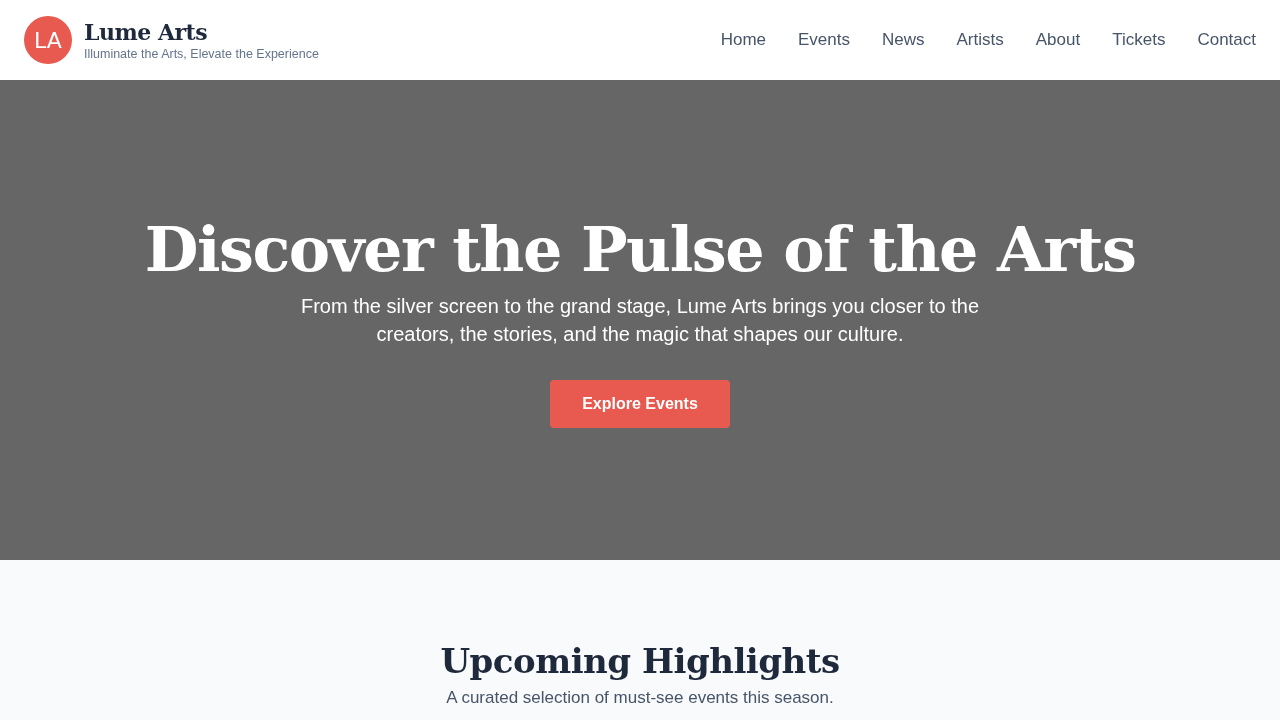 The image size is (1280, 720). I want to click on nav-link: About, so click(1058, 40).